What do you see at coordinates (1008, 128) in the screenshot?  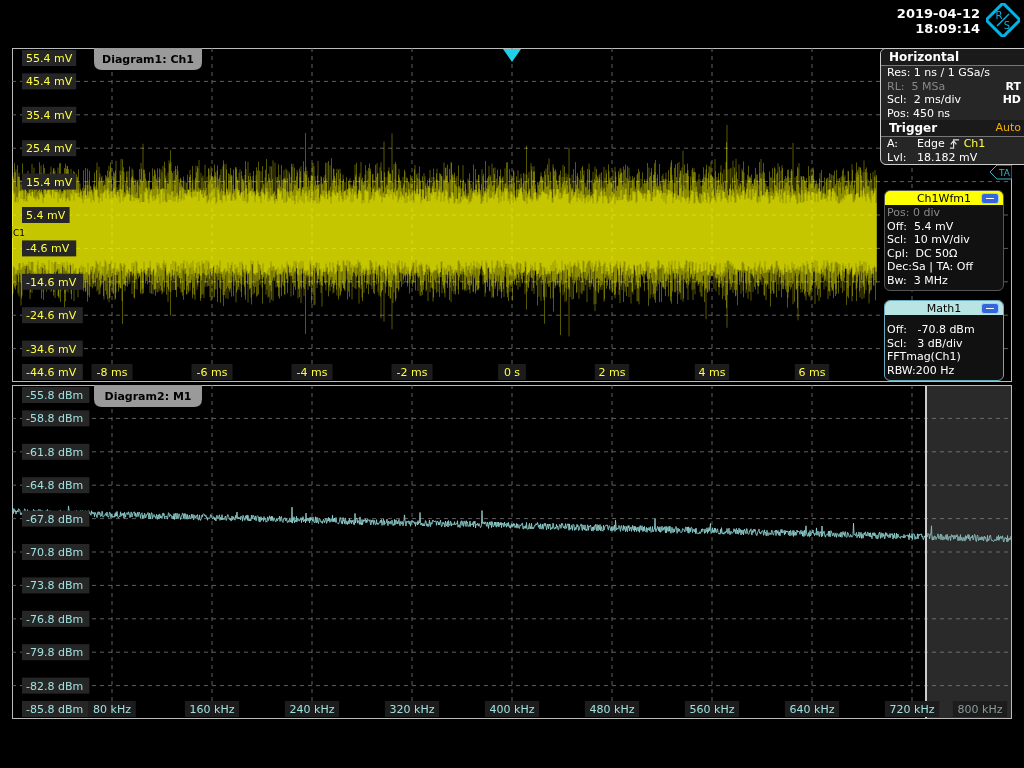 I see `trigger-mode: Auto` at bounding box center [1008, 128].